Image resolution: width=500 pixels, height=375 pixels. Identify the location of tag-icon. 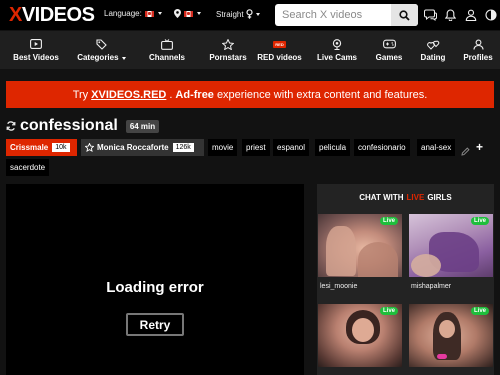
(101, 44).